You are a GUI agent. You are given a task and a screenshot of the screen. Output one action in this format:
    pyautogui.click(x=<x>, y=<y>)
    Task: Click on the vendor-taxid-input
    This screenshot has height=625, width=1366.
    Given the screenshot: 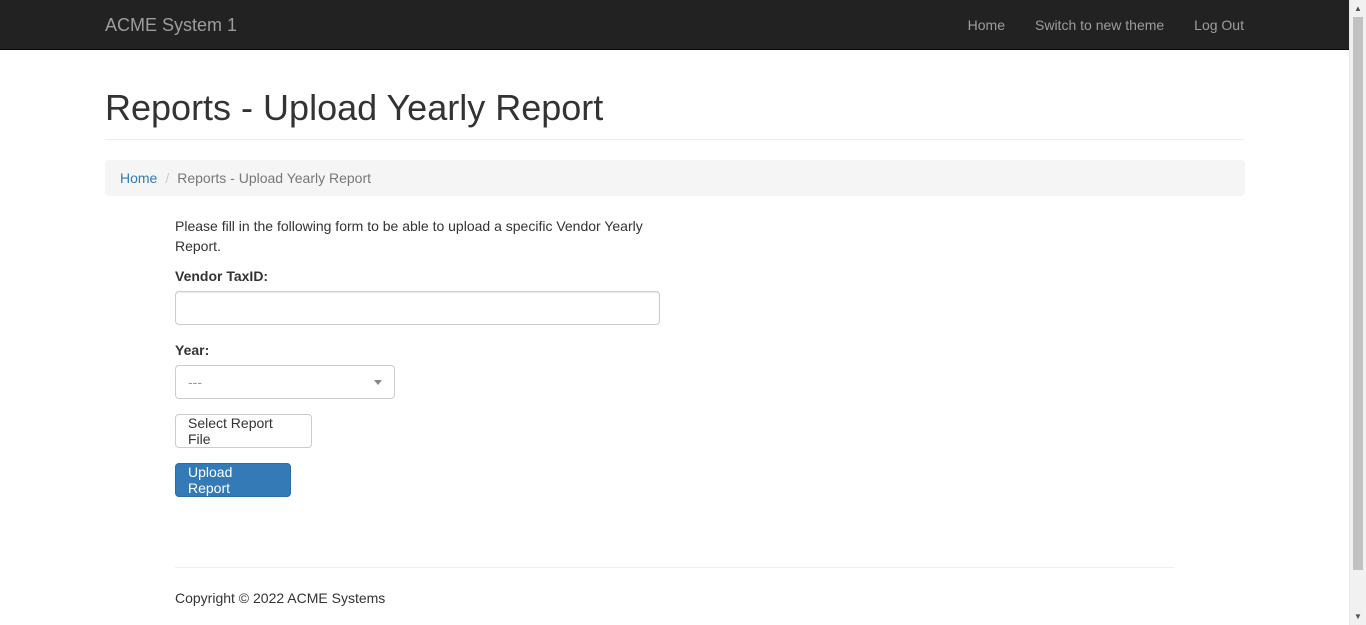 What is the action you would take?
    pyautogui.click(x=417, y=308)
    